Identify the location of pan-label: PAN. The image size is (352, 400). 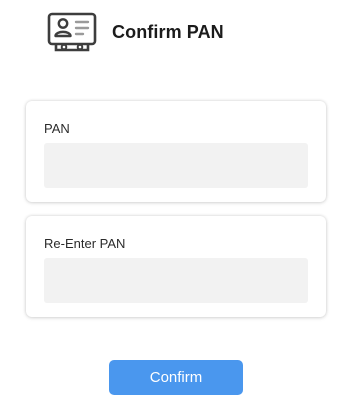
(57, 128).